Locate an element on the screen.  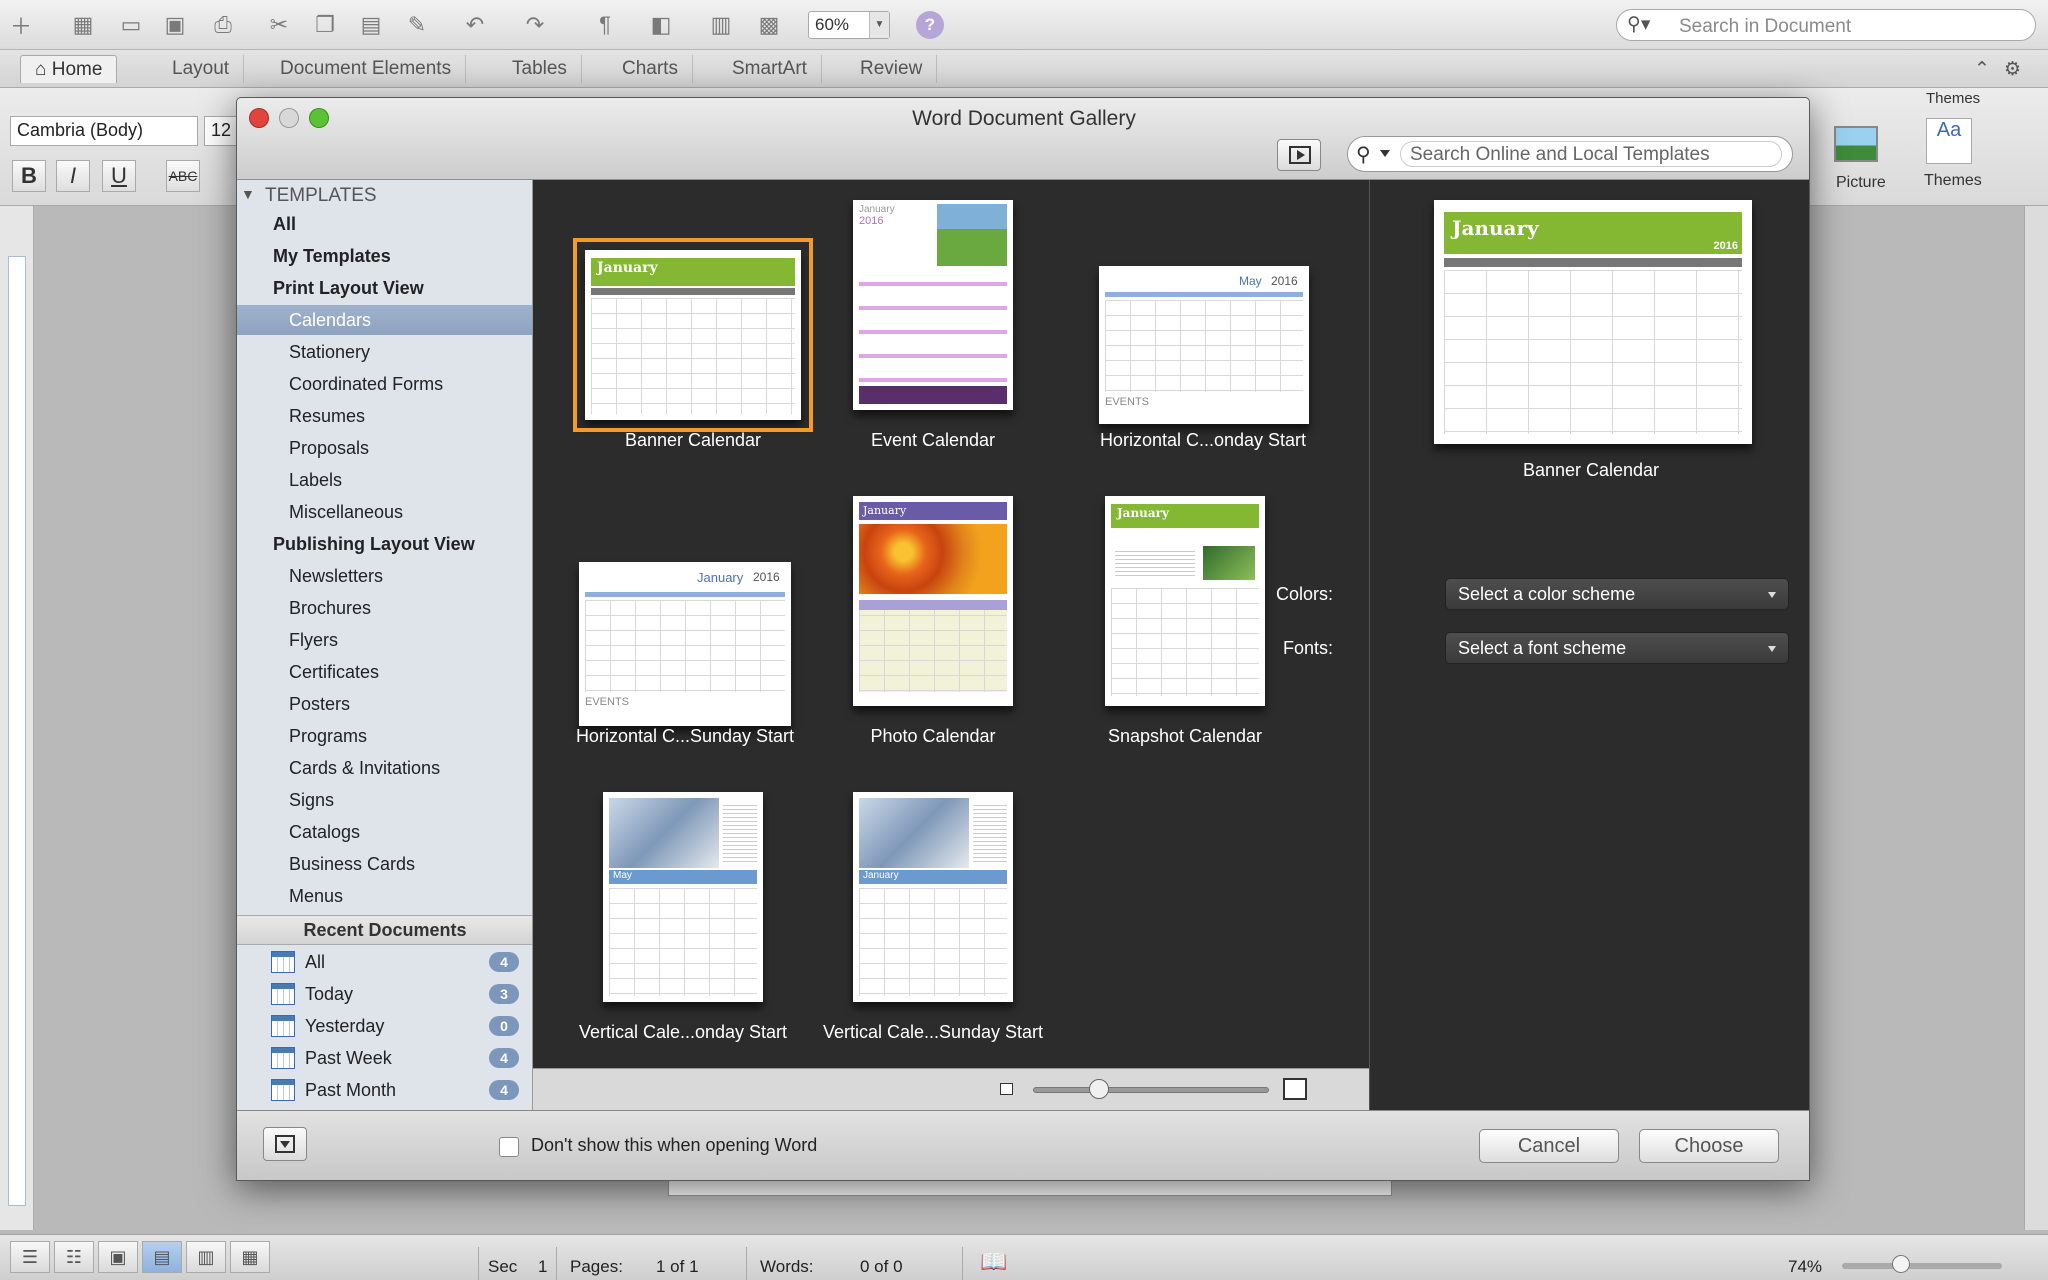
recent-item-past-month: Past Month 4 is located at coordinates (384, 1090).